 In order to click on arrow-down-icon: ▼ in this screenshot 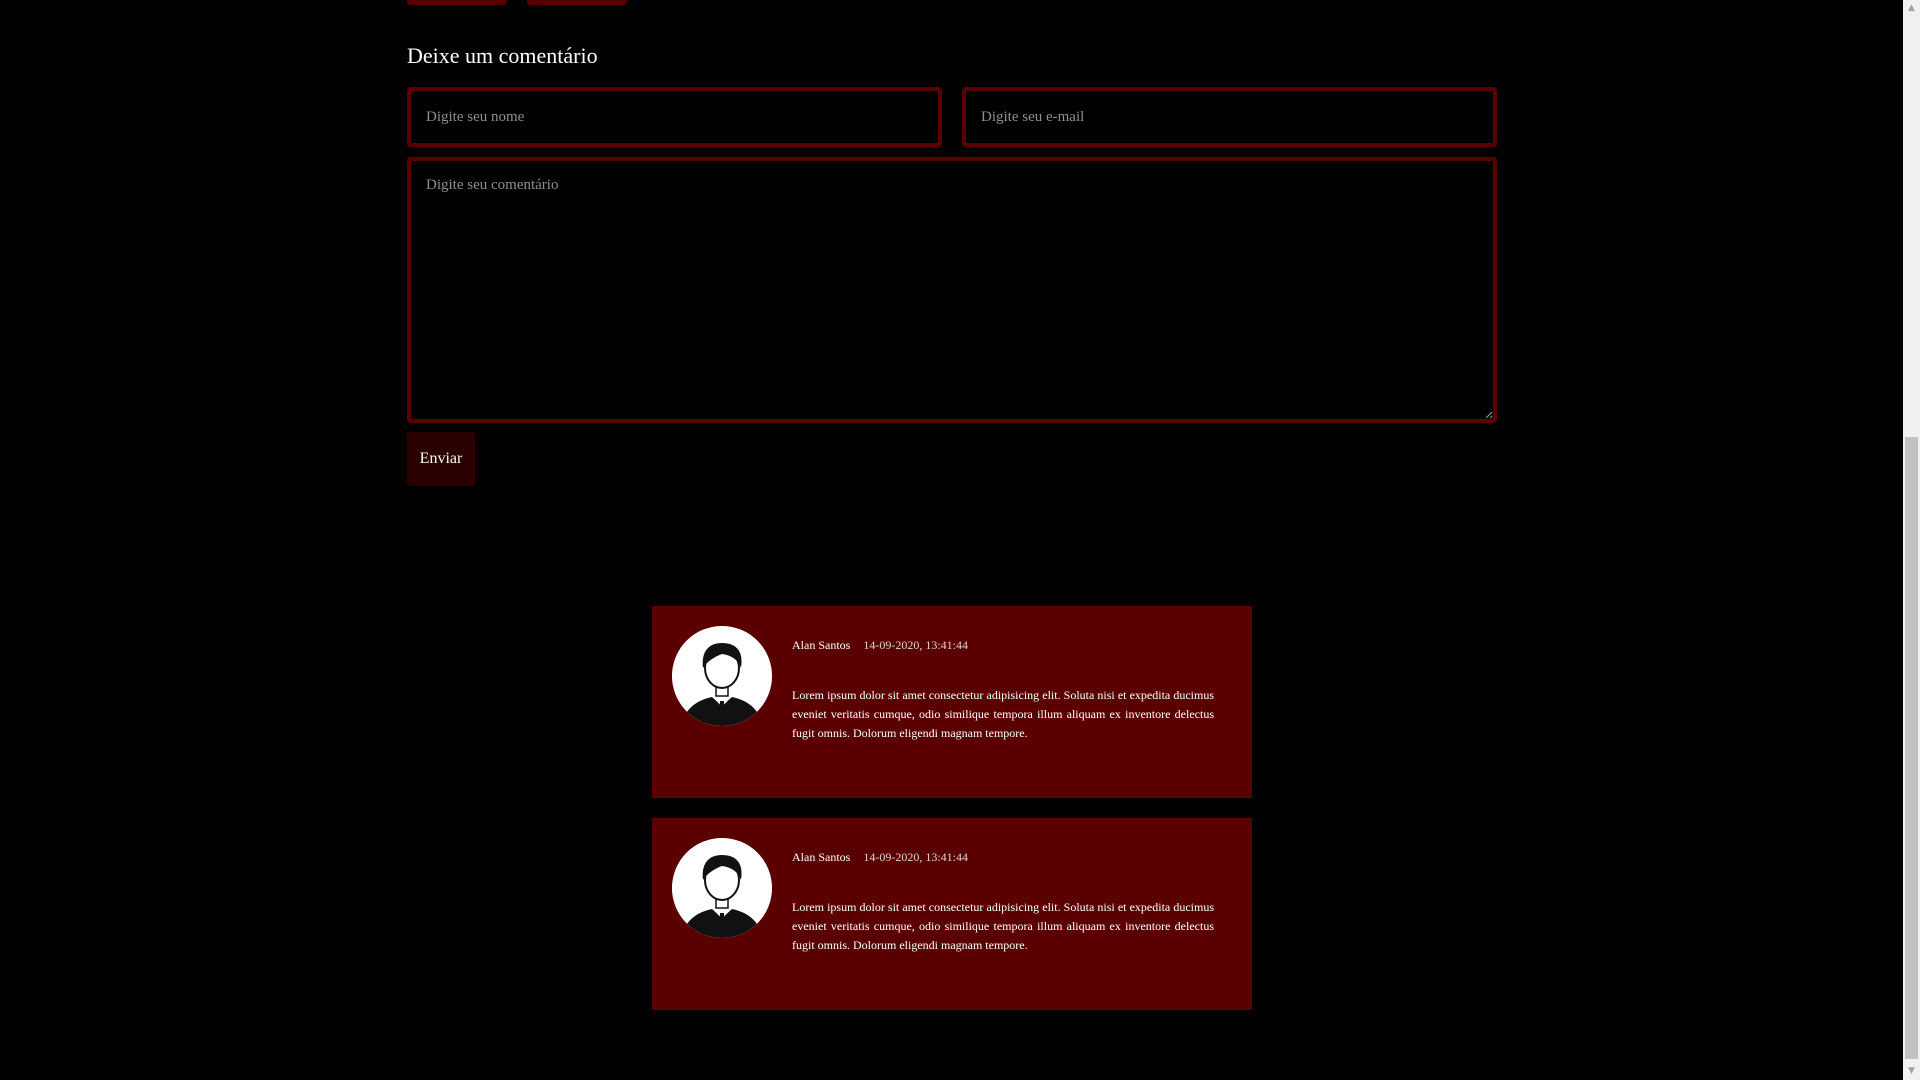, I will do `click(1911, 1071)`.